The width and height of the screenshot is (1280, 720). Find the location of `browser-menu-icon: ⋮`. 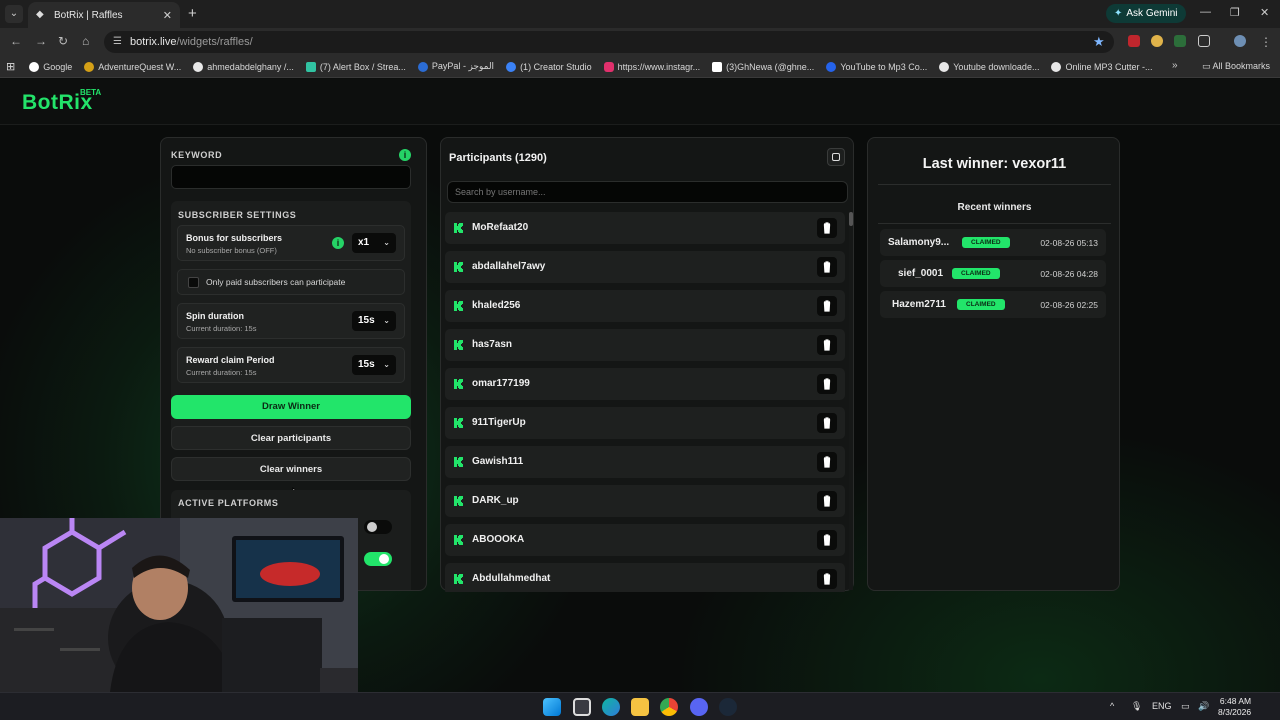

browser-menu-icon: ⋮ is located at coordinates (1266, 42).